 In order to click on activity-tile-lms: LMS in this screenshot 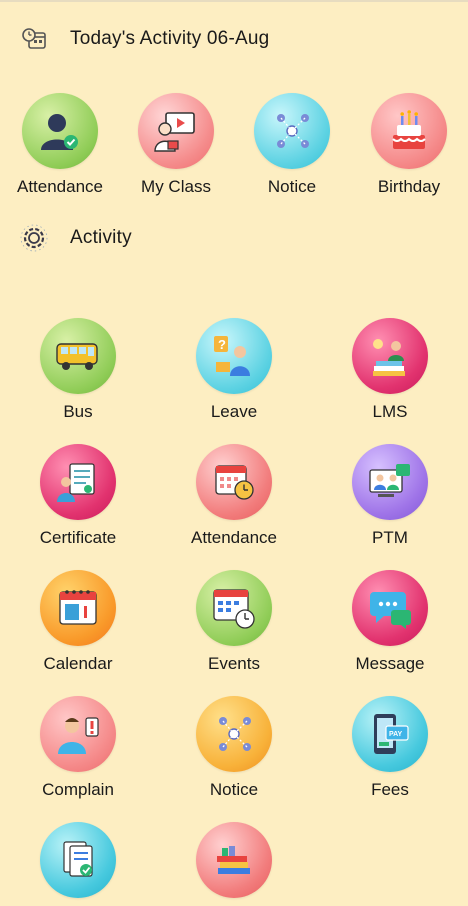, I will do `click(390, 370)`.